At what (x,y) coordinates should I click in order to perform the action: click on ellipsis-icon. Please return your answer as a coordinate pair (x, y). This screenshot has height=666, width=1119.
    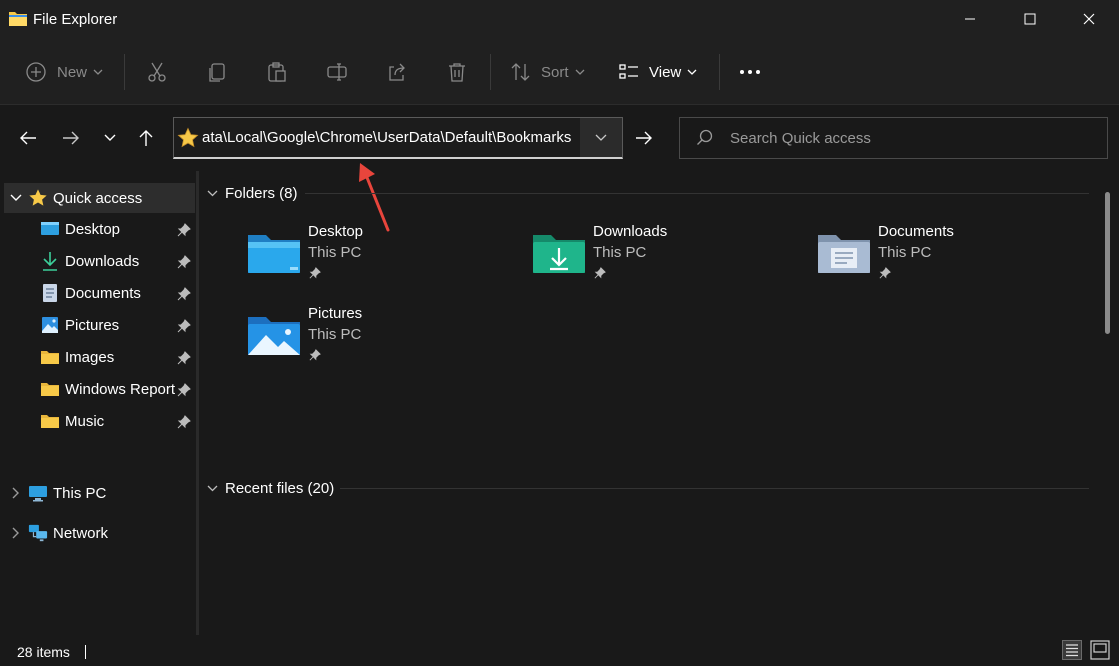
    Looking at the image, I should click on (750, 72).